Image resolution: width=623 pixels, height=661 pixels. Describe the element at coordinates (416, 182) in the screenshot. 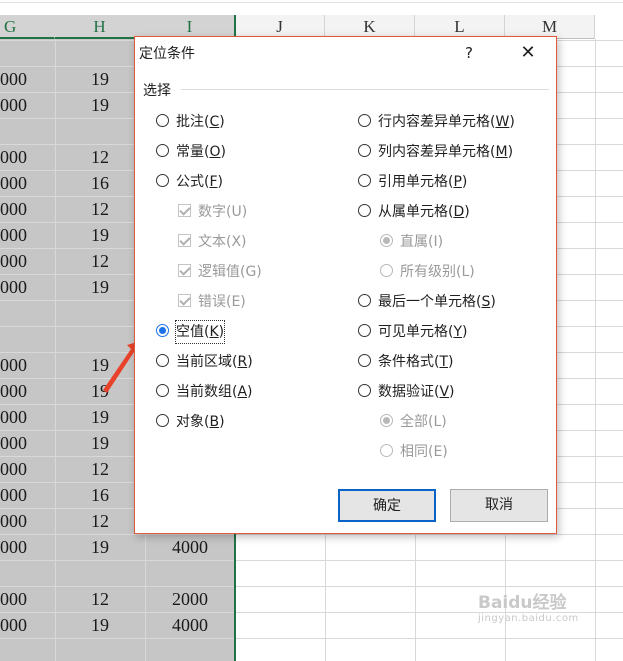

I see `option-text: 引用单元格(` at that location.